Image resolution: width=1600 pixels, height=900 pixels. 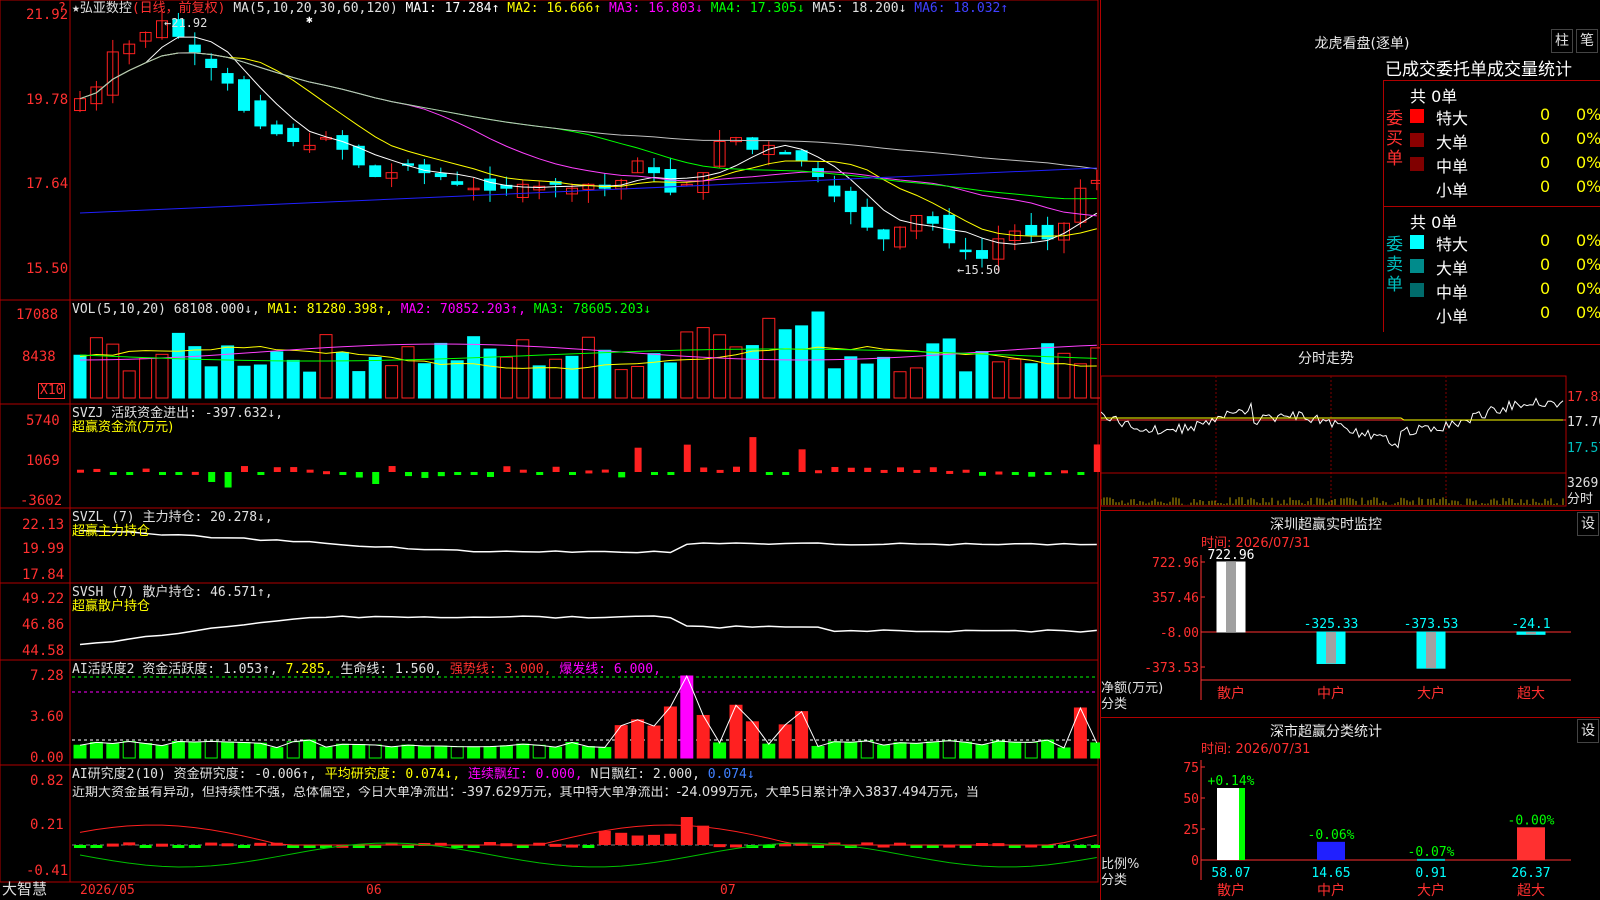 What do you see at coordinates (586, 355) in the screenshot?
I see `volume-bars` at bounding box center [586, 355].